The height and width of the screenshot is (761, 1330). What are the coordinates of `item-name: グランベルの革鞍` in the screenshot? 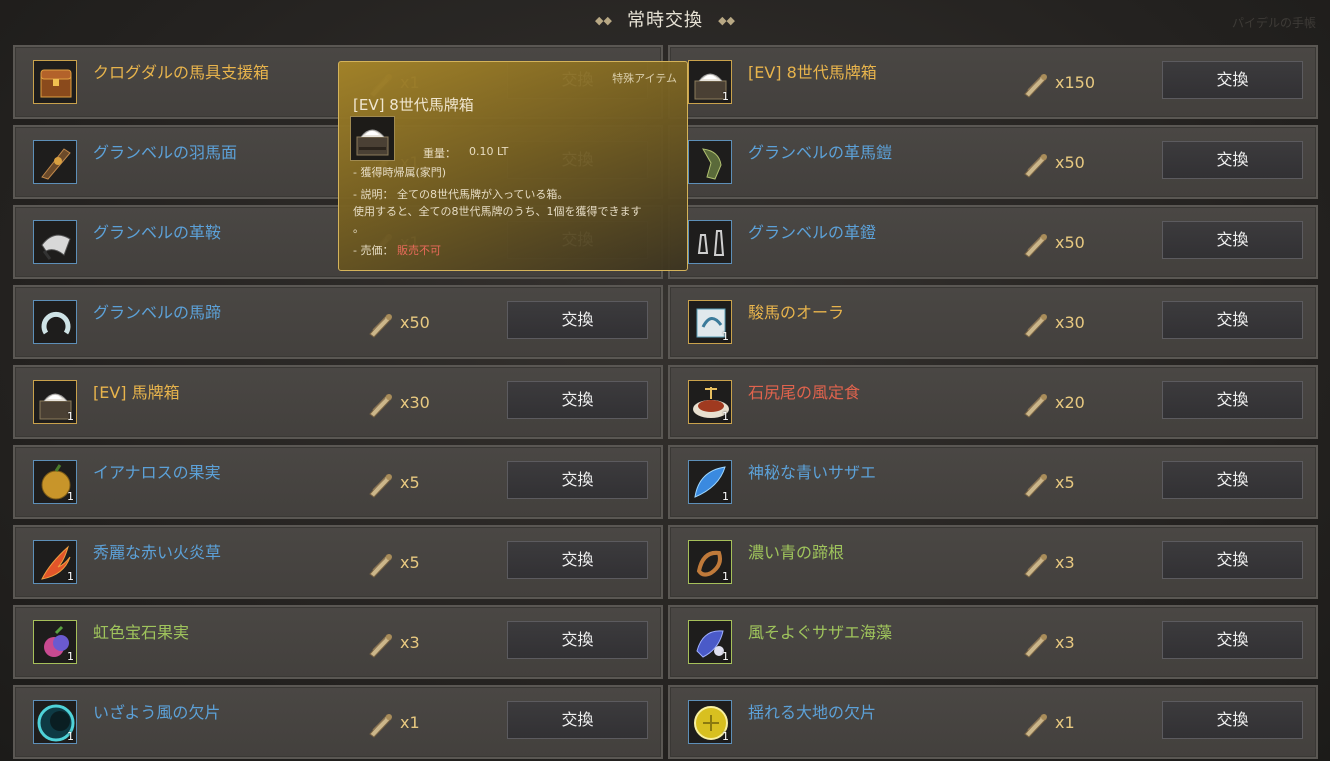 It's located at (157, 232).